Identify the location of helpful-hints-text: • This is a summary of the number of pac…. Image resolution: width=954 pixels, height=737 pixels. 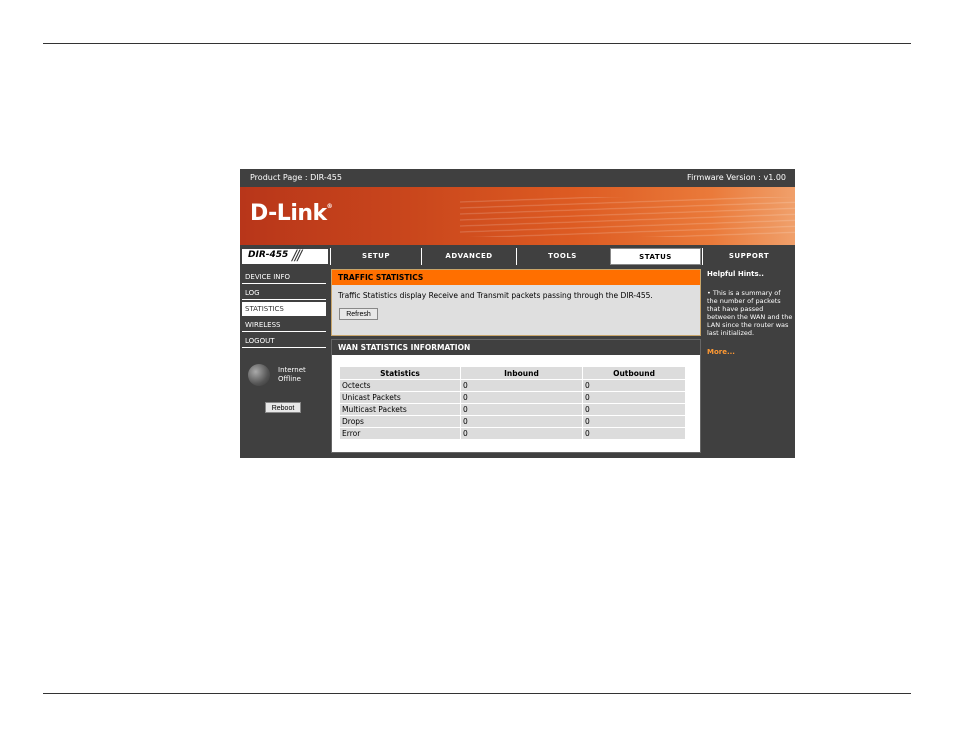
(750, 313).